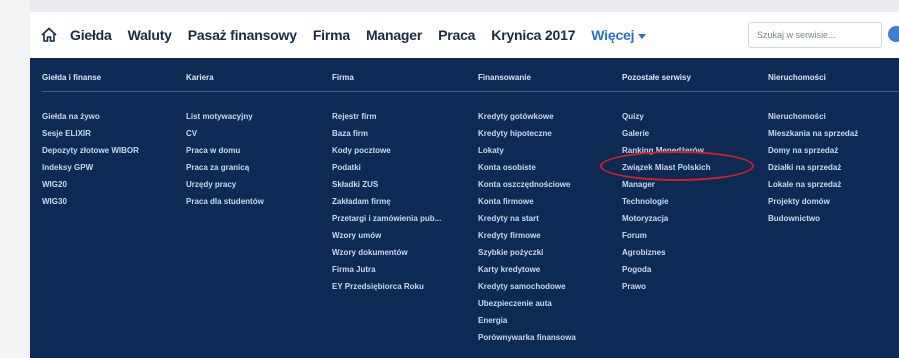 The width and height of the screenshot is (899, 358). I want to click on nav-item-manager: Manager, so click(394, 35).